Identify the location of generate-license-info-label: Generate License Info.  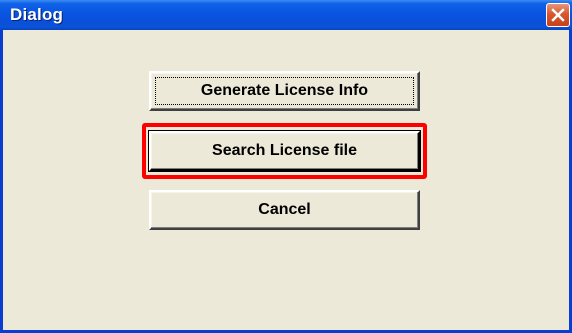
(284, 90).